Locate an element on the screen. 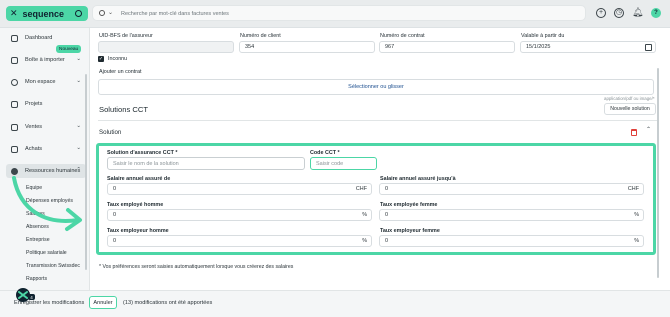 This screenshot has width=670, height=317. sidebar-item-boite-a-importer: Boîte à importer ⌄ is located at coordinates (46, 60).